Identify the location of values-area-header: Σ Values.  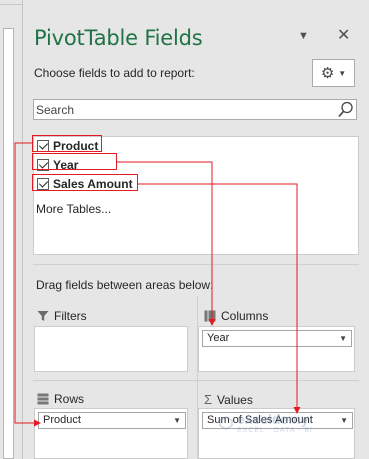
(228, 399).